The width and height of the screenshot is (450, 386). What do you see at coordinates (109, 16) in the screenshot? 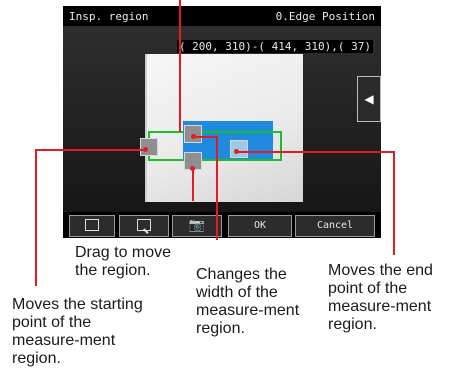
I see `screen-title: Insp. region` at bounding box center [109, 16].